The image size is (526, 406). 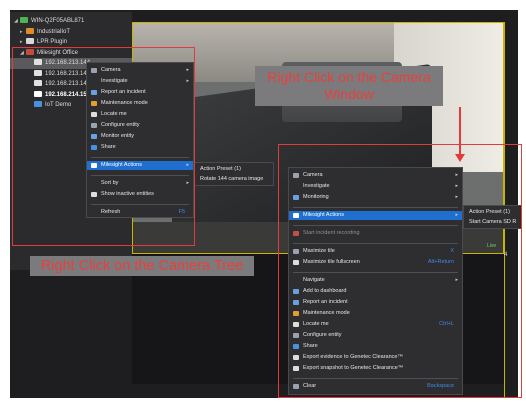 I want to click on callout-arrow-icon, so click(x=460, y=134).